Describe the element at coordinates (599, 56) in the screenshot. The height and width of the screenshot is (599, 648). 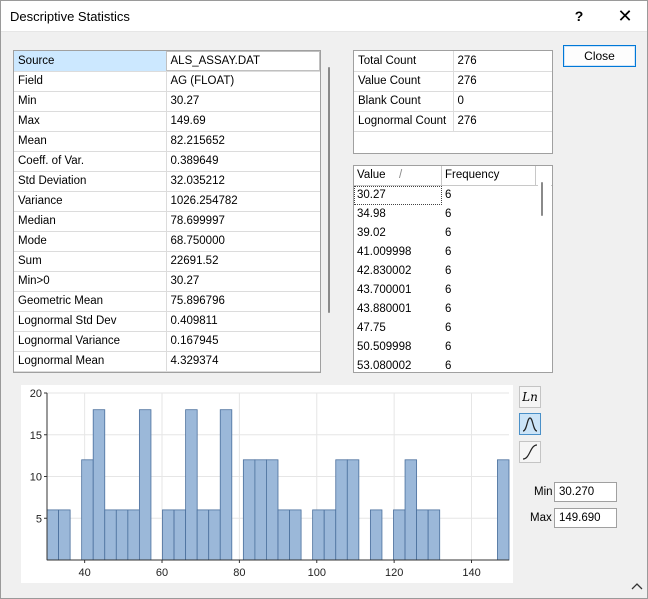
I see `close-button: Close` at that location.